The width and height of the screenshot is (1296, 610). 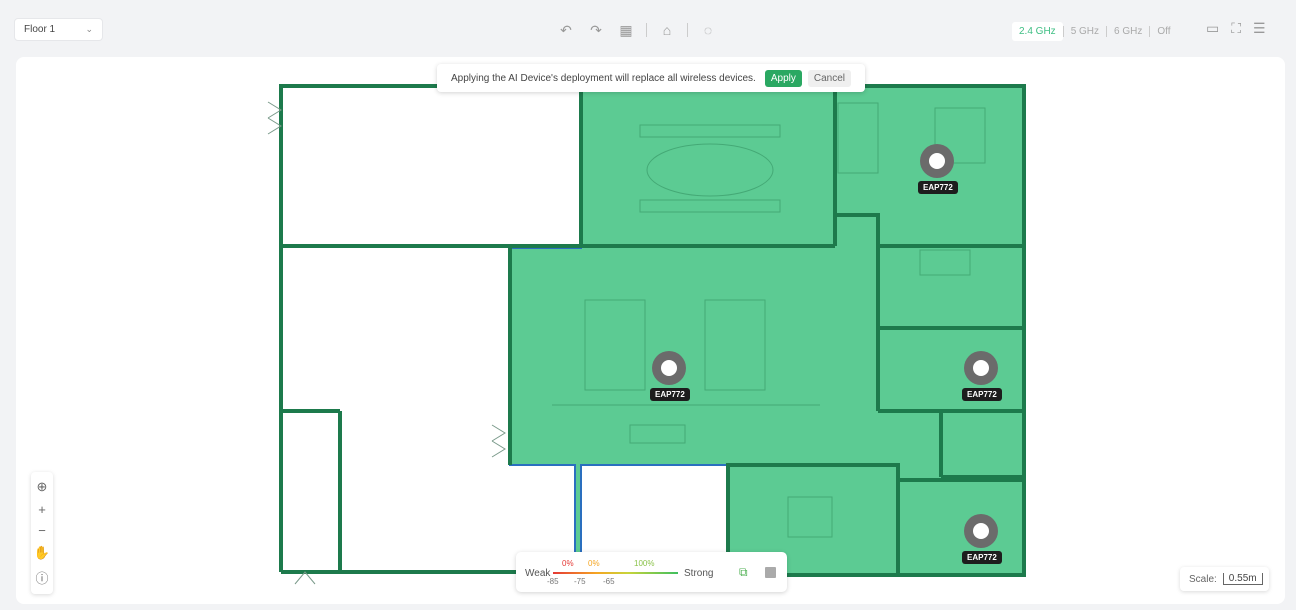 What do you see at coordinates (41, 577) in the screenshot?
I see `info-icon: ⓘ` at bounding box center [41, 577].